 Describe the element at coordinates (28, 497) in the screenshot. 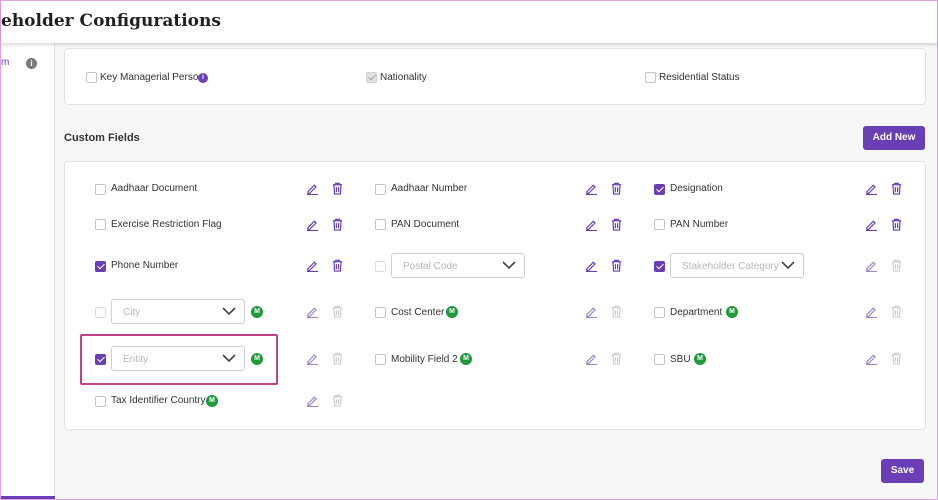

I see `left-panel-accent` at that location.